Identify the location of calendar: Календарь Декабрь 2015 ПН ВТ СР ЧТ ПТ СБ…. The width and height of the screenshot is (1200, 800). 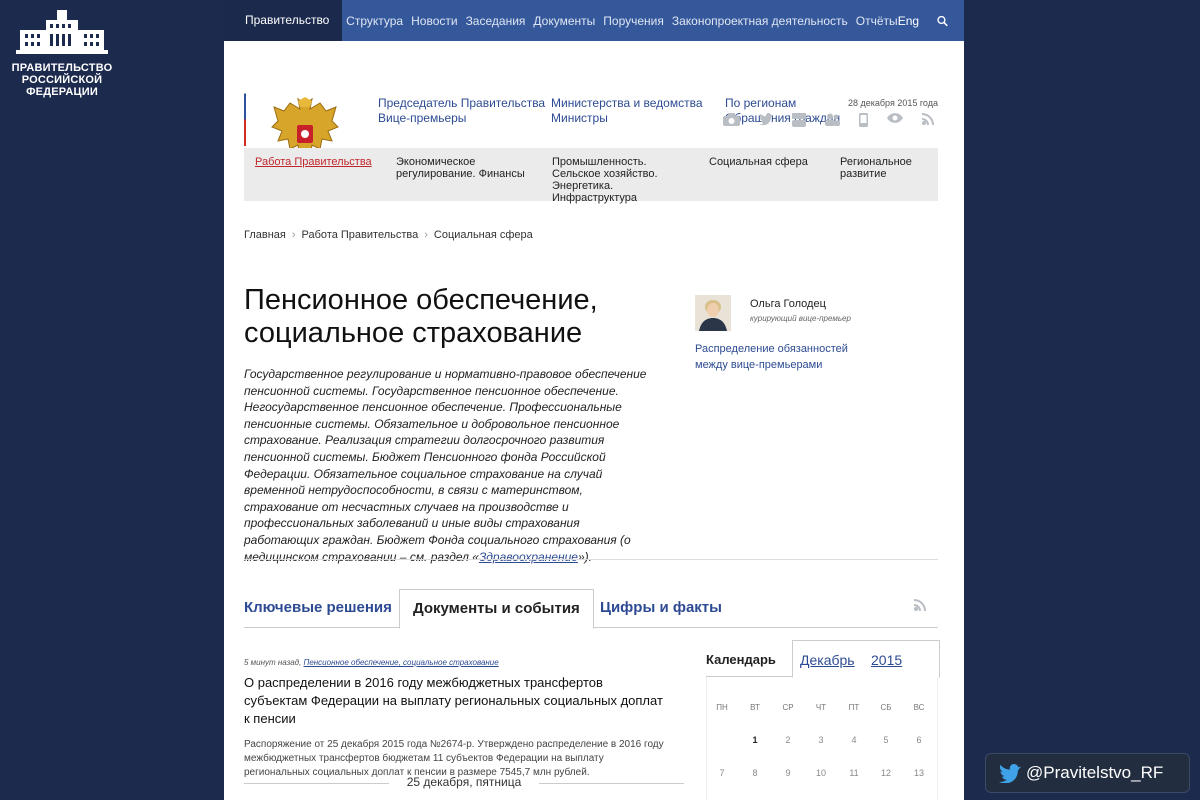
(823, 720).